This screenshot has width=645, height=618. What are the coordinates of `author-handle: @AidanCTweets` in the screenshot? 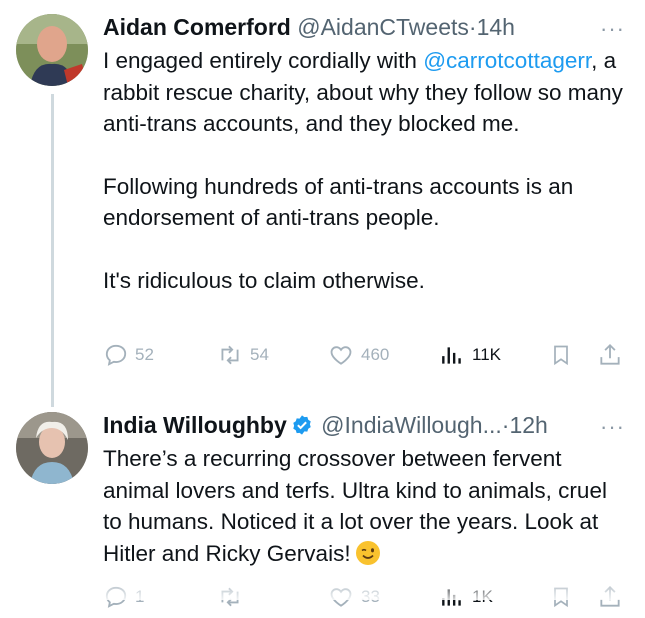 It's located at (383, 27).